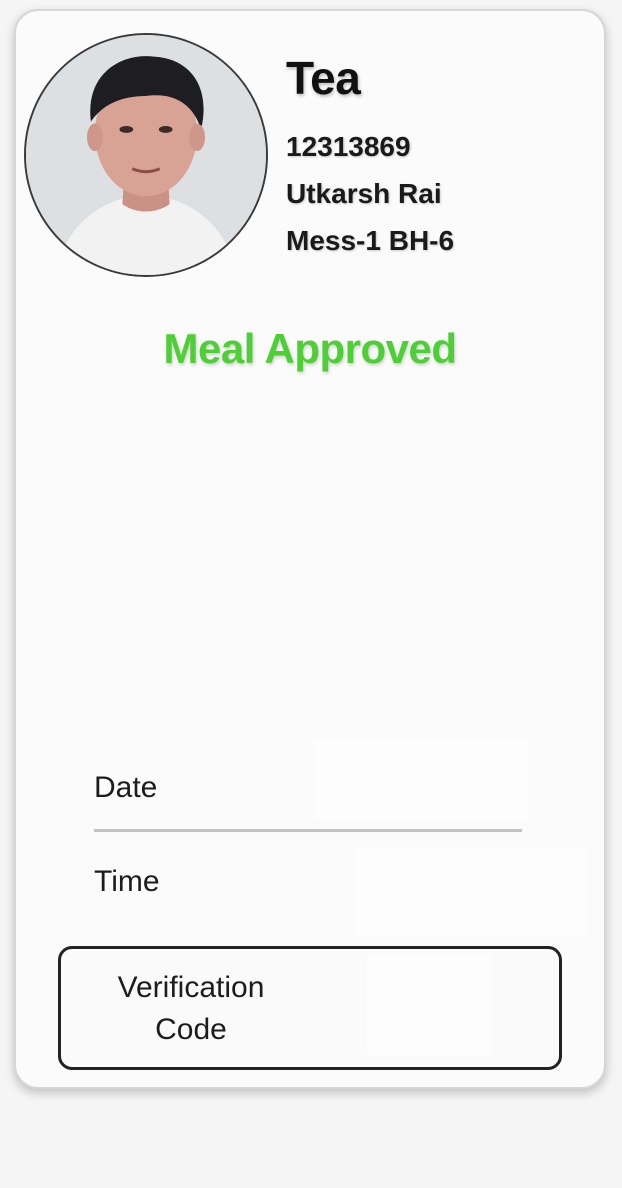  What do you see at coordinates (191, 1009) in the screenshot?
I see `verification-label: Verification Code` at bounding box center [191, 1009].